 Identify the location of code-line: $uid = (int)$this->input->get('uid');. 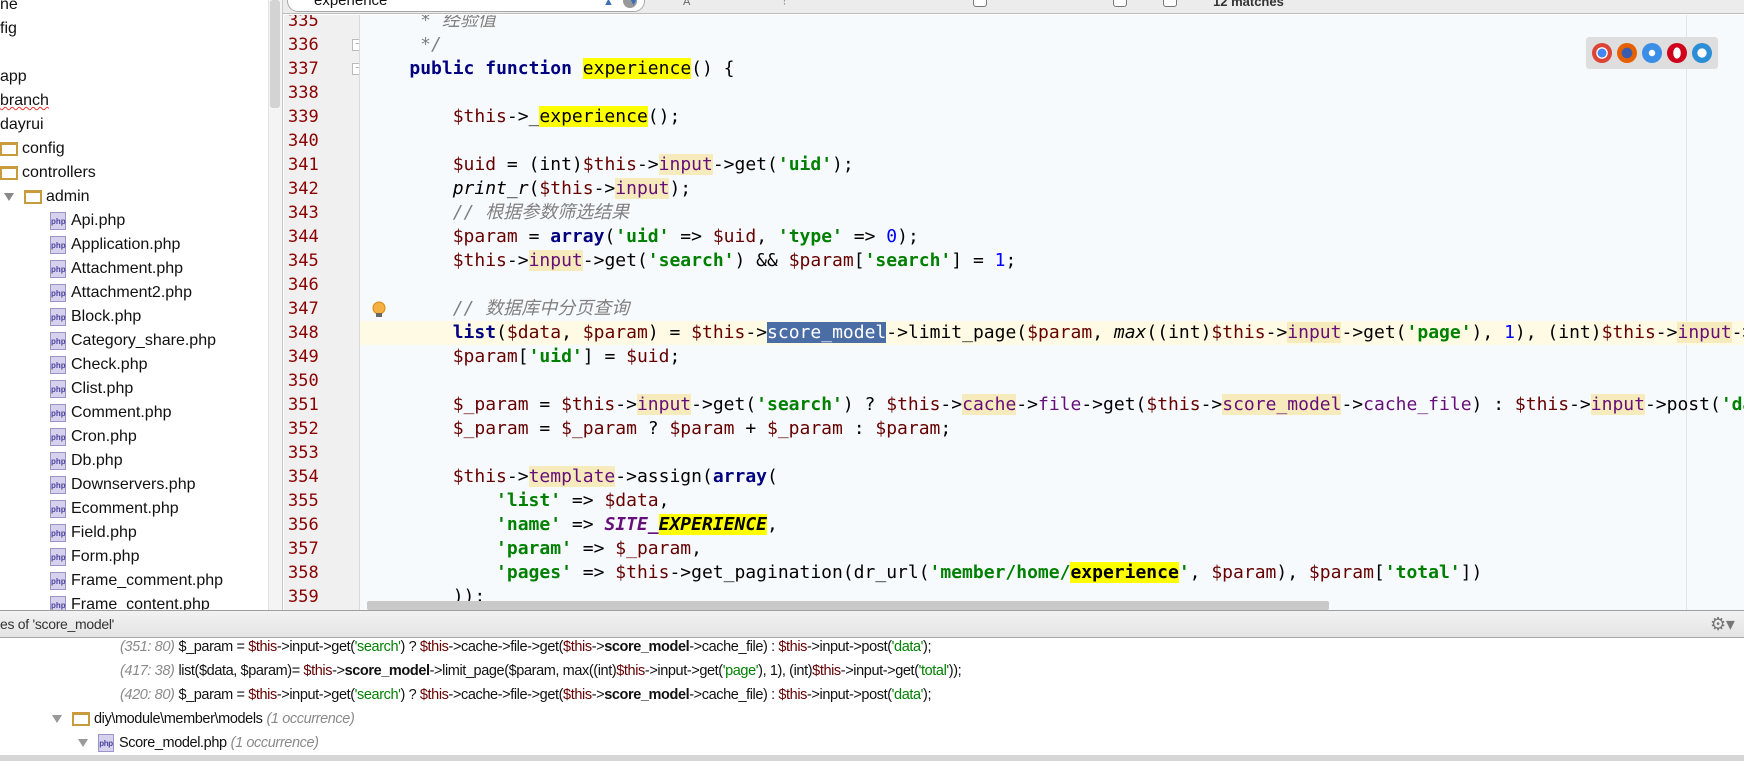
(1052, 165).